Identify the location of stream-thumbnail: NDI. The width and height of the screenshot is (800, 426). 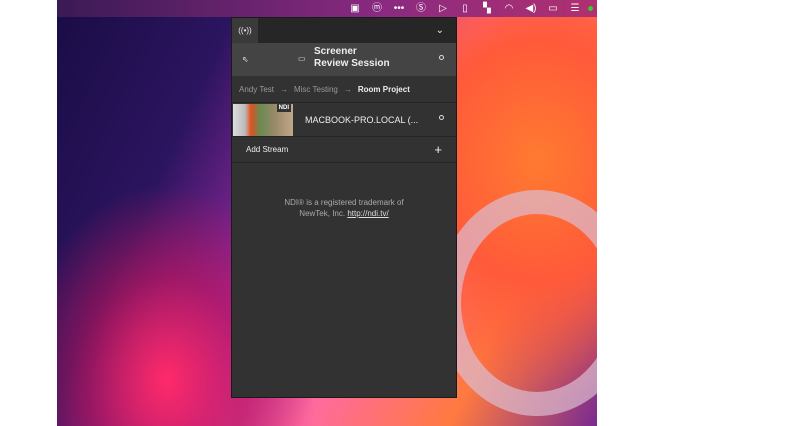
(263, 119).